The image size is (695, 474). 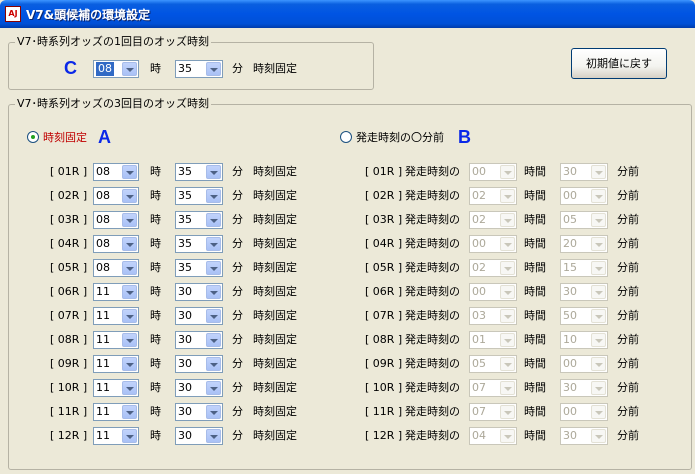 What do you see at coordinates (584, 220) in the screenshot?
I see `relative-minute-select: 05` at bounding box center [584, 220].